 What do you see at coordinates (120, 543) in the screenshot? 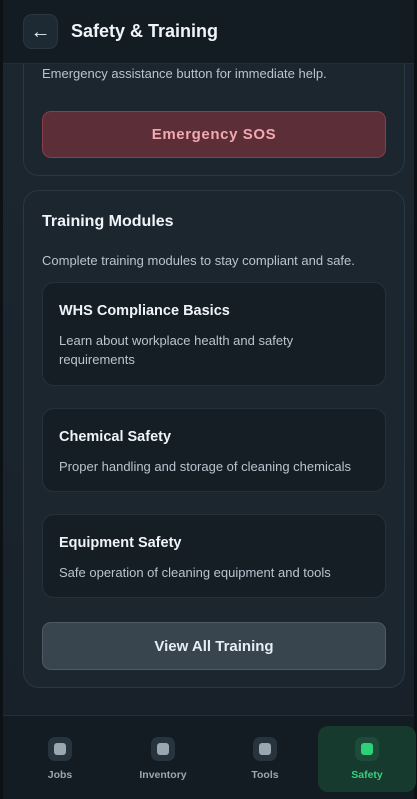
I see `module-title: Equipment Safety` at bounding box center [120, 543].